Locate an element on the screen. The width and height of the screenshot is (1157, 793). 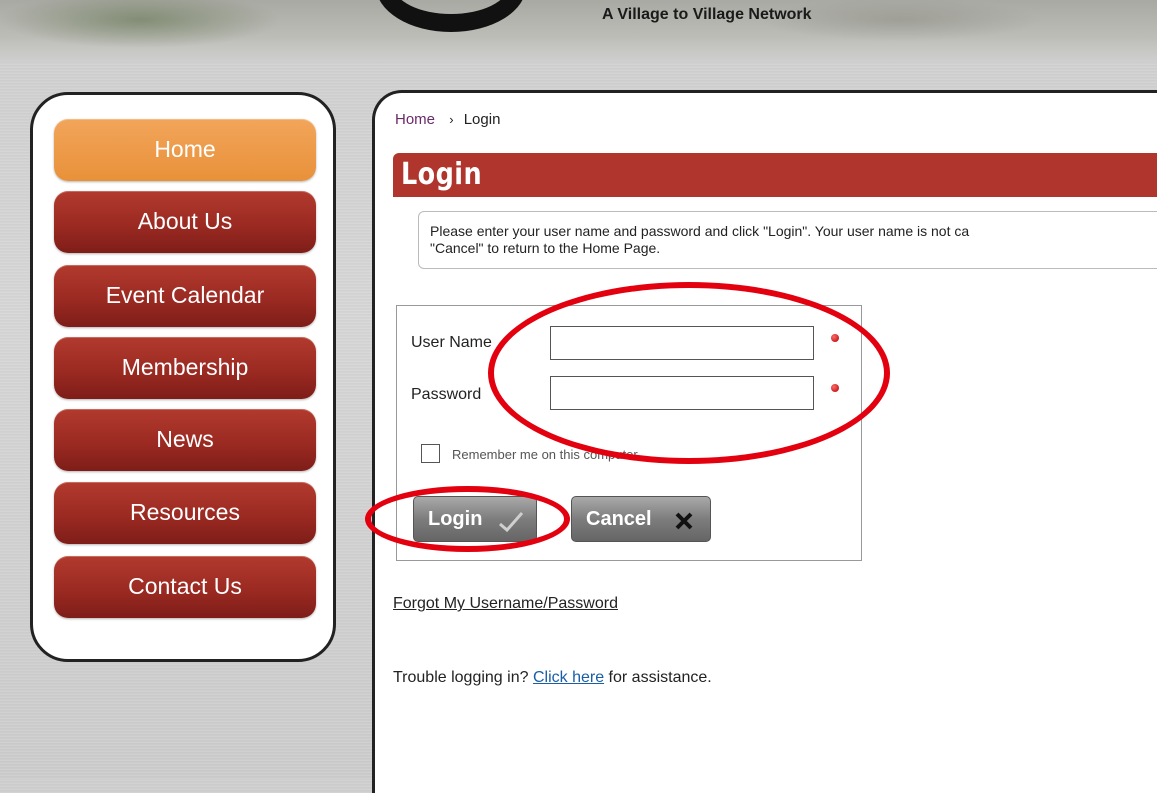
page-title-bar: Login is located at coordinates (775, 175).